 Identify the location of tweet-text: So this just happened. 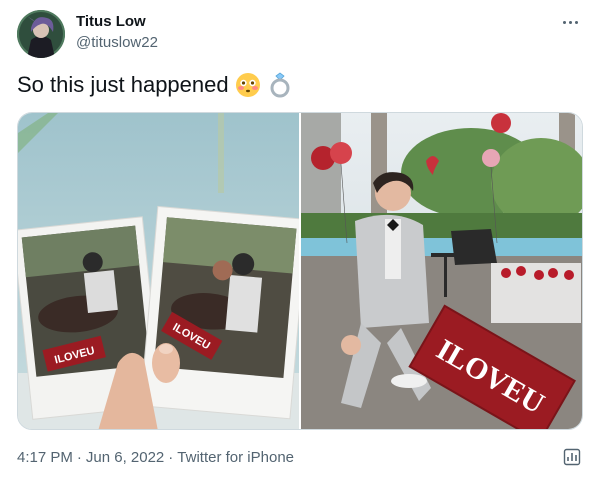
(155, 85).